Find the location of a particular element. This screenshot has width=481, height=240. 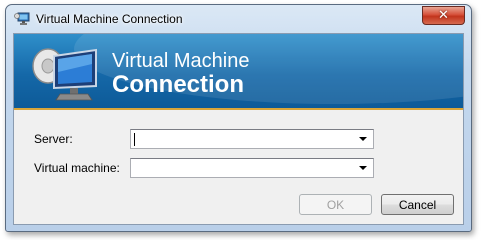

banner-title-line2: Connection is located at coordinates (178, 84).